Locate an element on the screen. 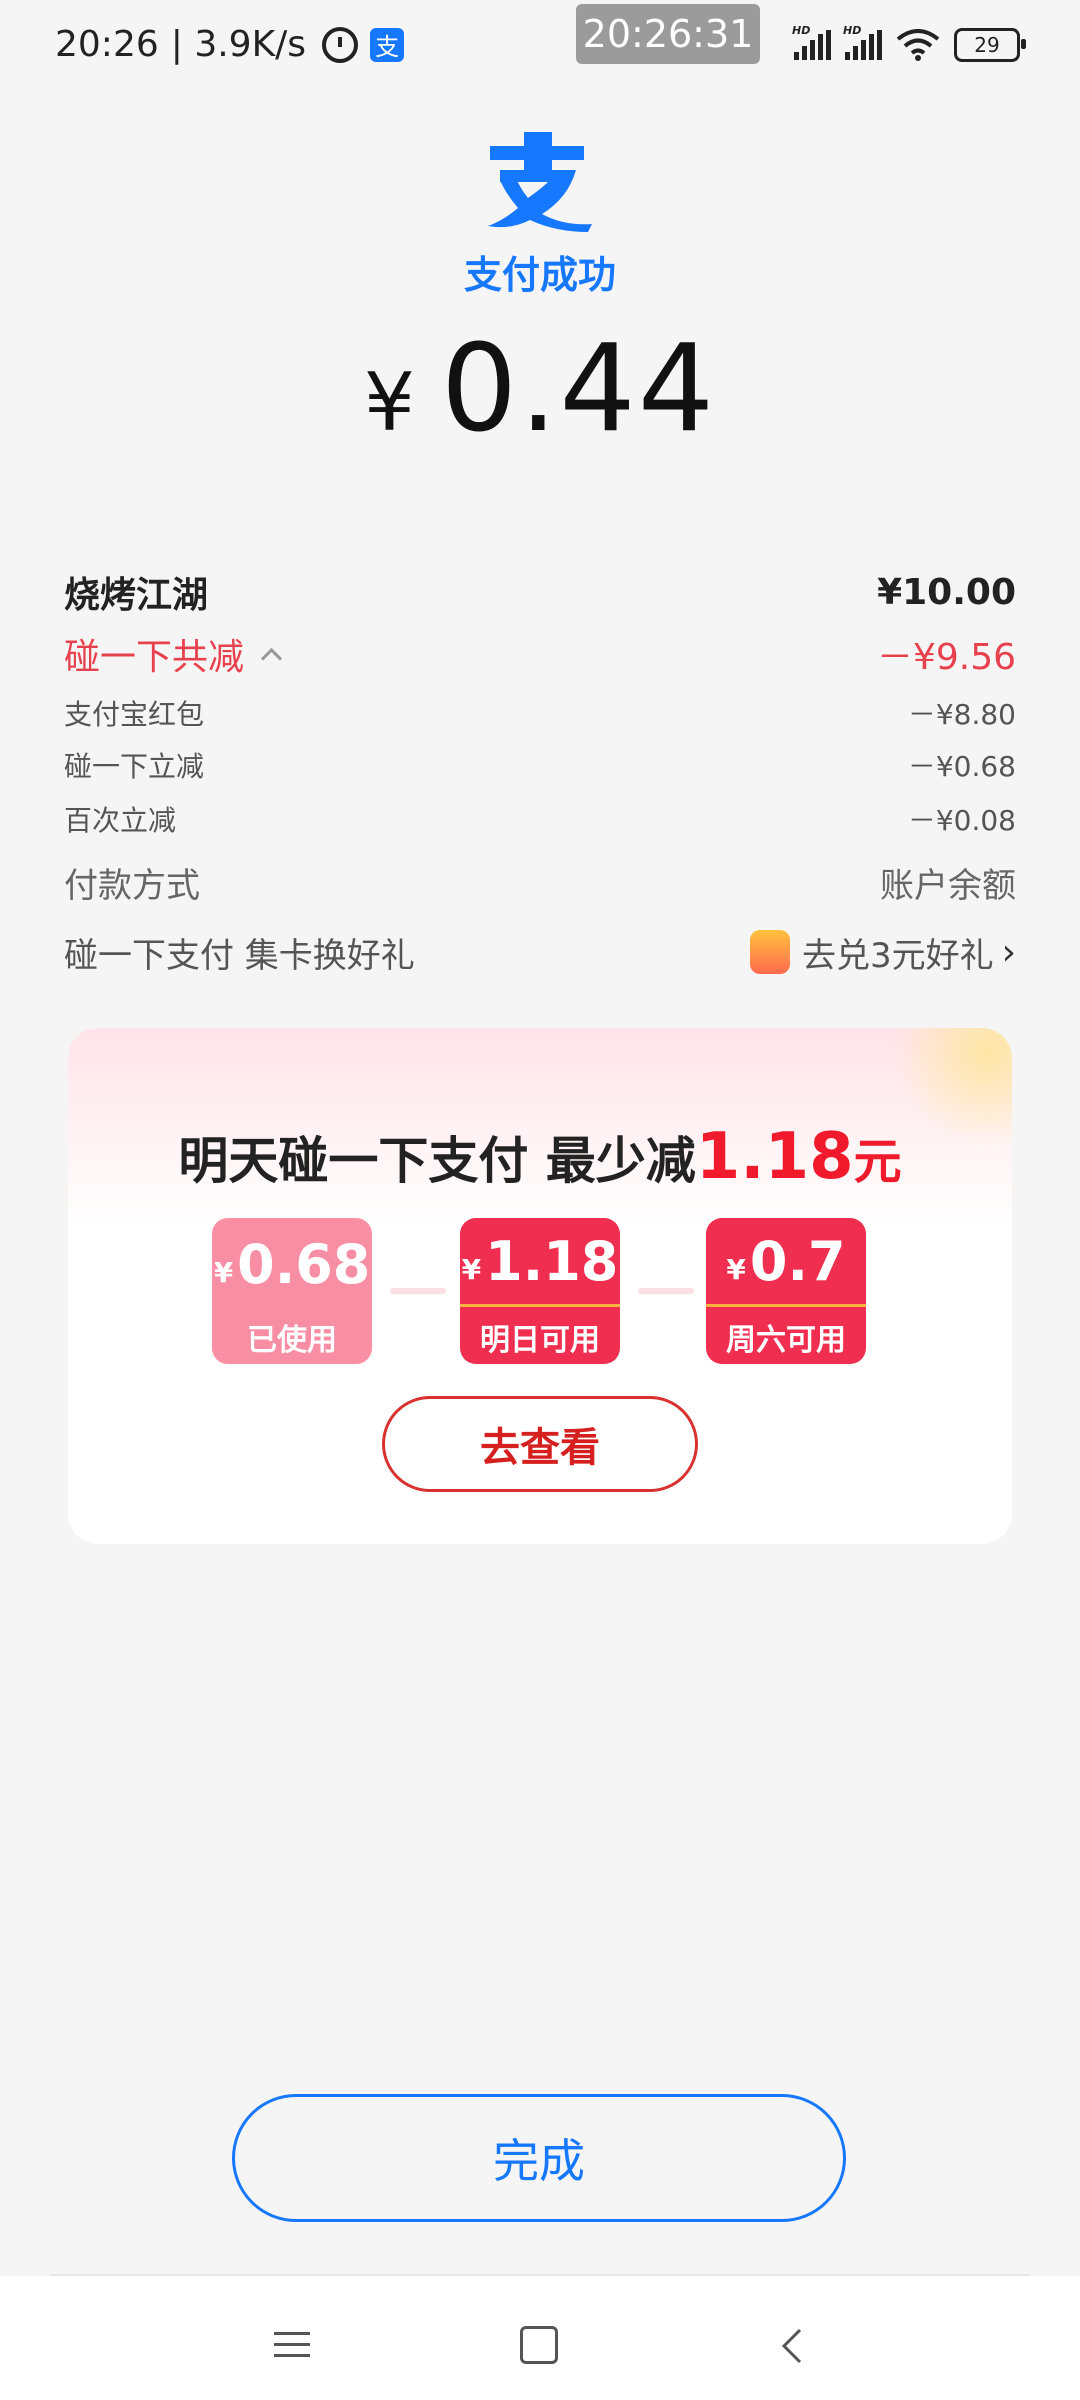  card-heading-unit: 元 is located at coordinates (877, 1162).